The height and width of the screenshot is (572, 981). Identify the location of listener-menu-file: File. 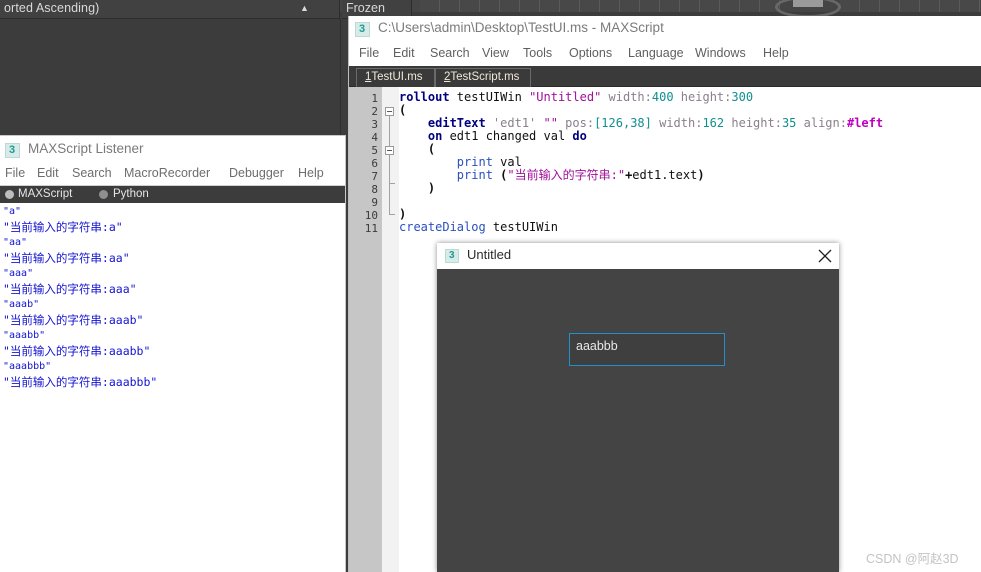
(15, 173).